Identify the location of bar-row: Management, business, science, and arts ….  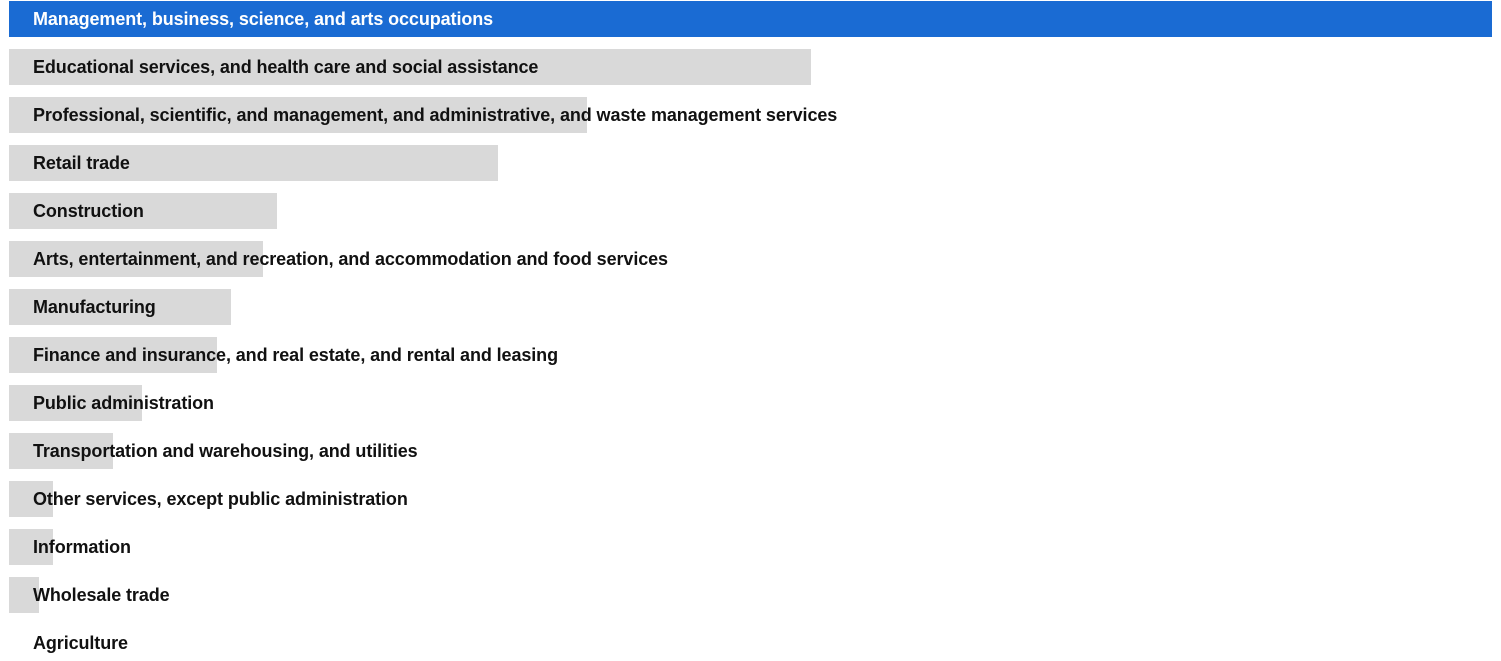
(750, 19).